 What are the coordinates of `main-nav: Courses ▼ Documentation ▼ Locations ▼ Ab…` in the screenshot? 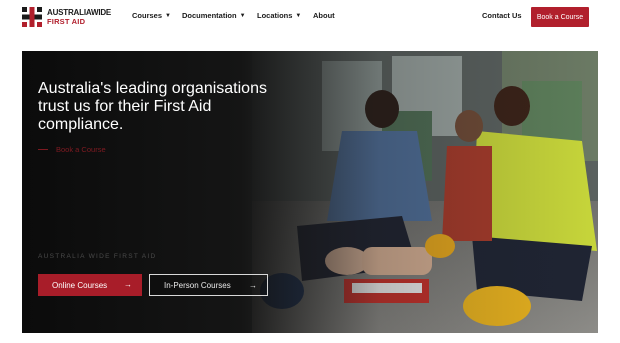 It's located at (310, 18).